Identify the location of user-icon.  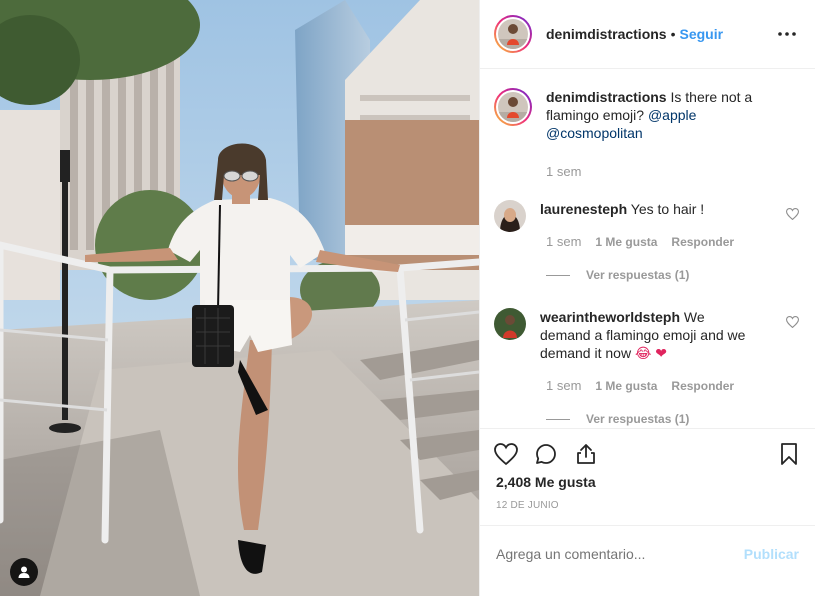
(24, 572).